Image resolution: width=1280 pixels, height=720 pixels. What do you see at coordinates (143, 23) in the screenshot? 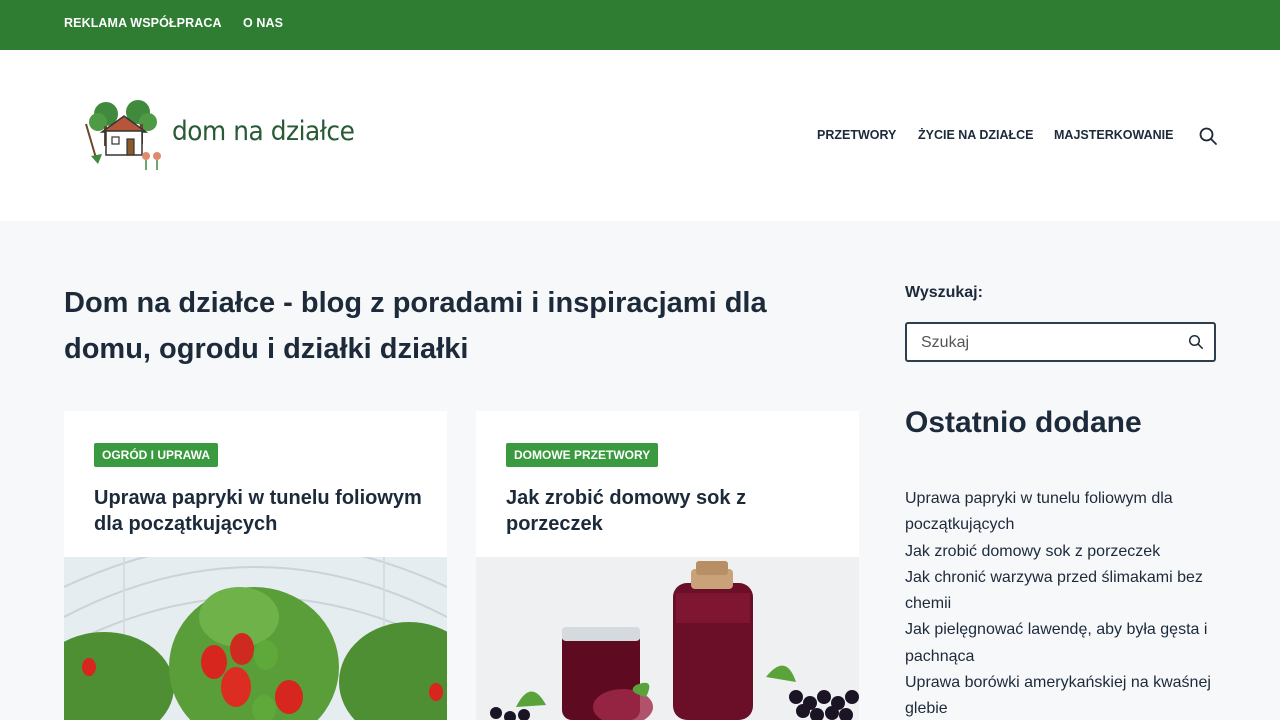
I see `topbar-link-reklama: REKLAMA WSPÓŁPRACA` at bounding box center [143, 23].